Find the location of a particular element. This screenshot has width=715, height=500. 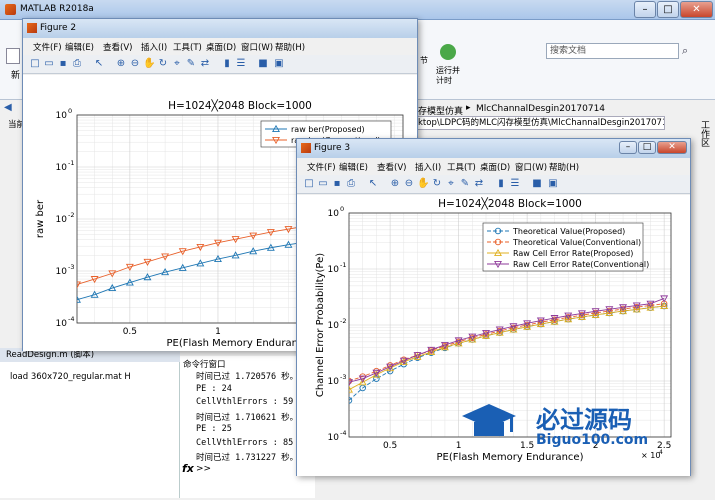

figure-3-minimize-button: – is located at coordinates (628, 147).